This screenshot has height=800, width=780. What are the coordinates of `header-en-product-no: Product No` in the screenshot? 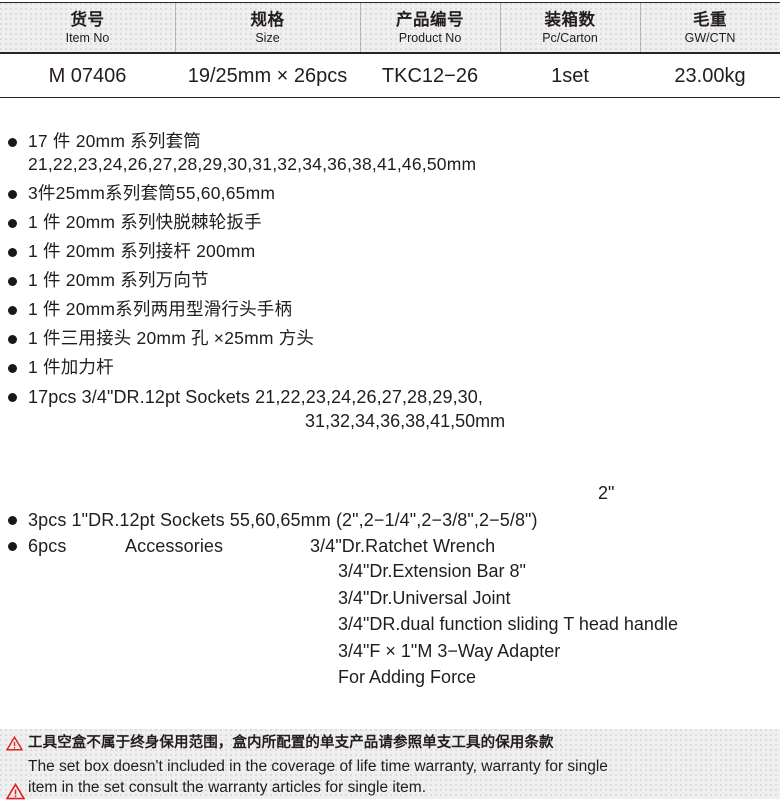 It's located at (430, 37).